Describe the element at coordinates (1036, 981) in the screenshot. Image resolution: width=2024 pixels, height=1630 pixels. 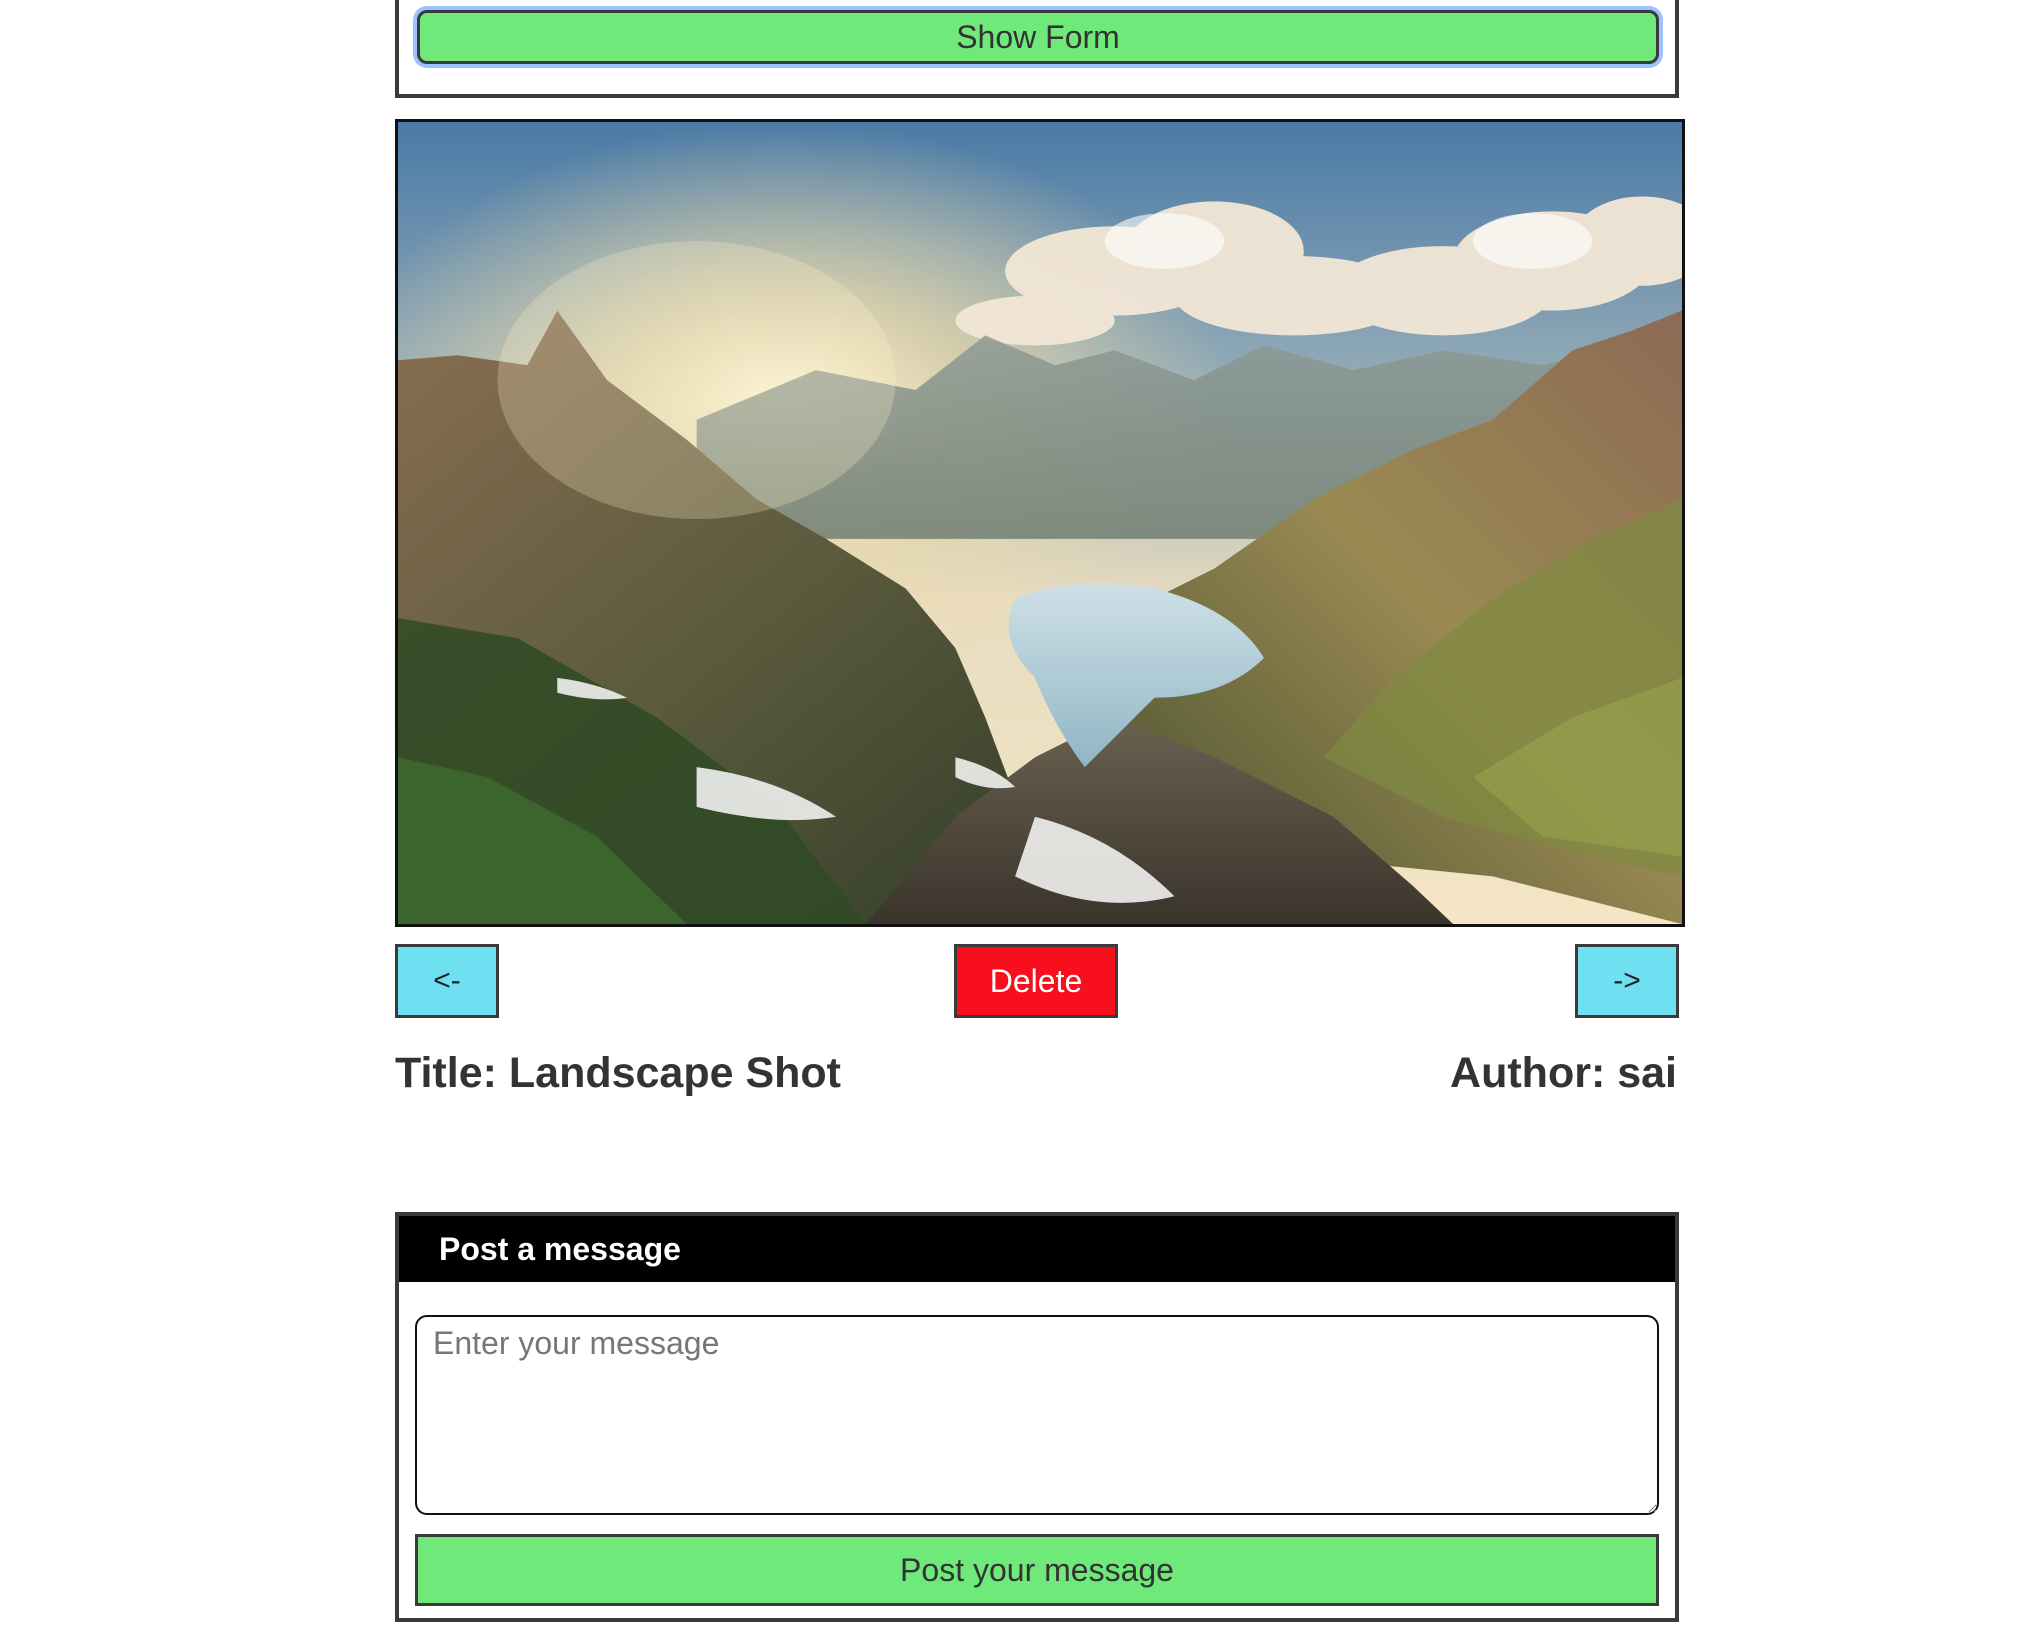
I see `delete-button: Delete` at that location.